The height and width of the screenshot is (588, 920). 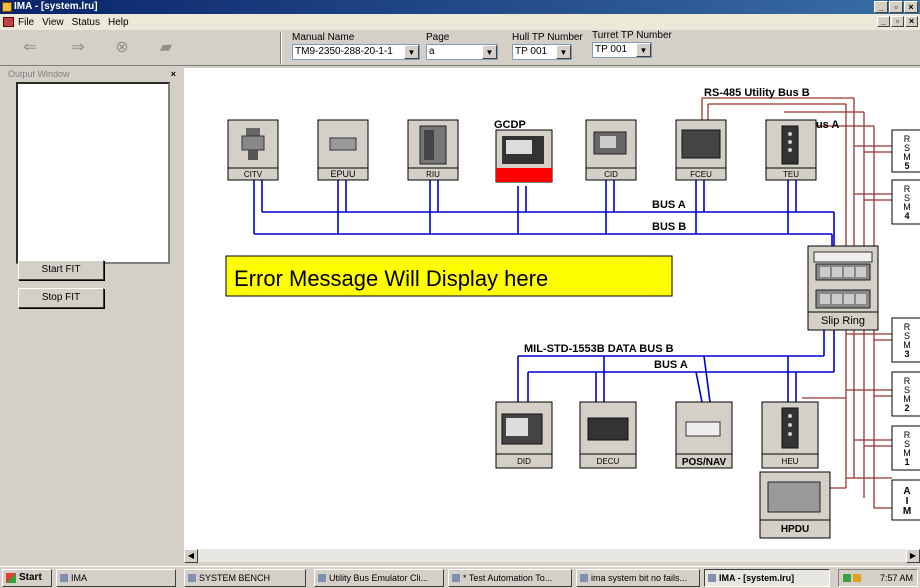 I want to click on toolbar-separator, so click(x=281, y=48).